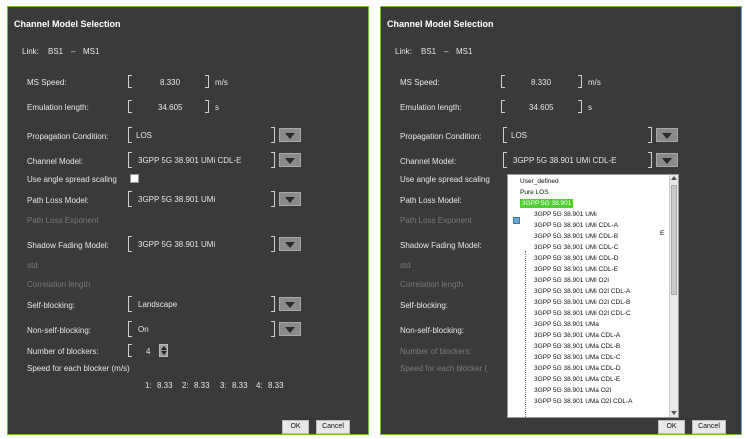  I want to click on shadow-fading-model-dropdown-button, so click(290, 244).